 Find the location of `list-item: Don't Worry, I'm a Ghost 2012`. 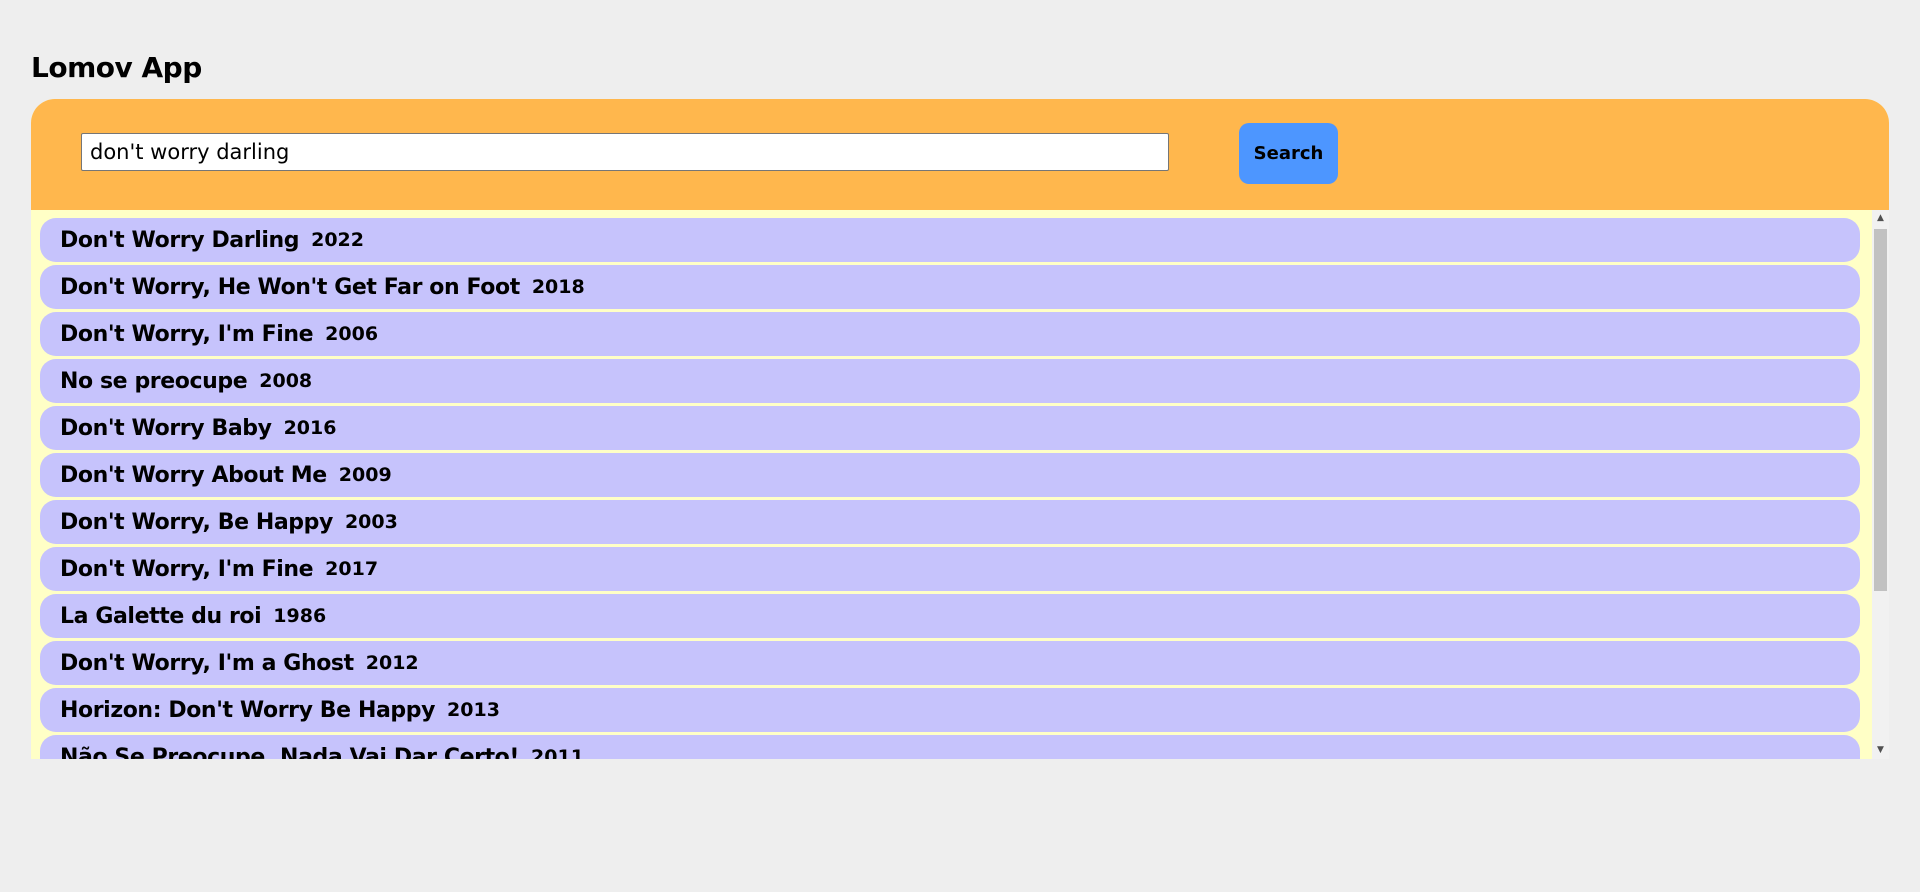

list-item: Don't Worry, I'm a Ghost 2012 is located at coordinates (950, 663).